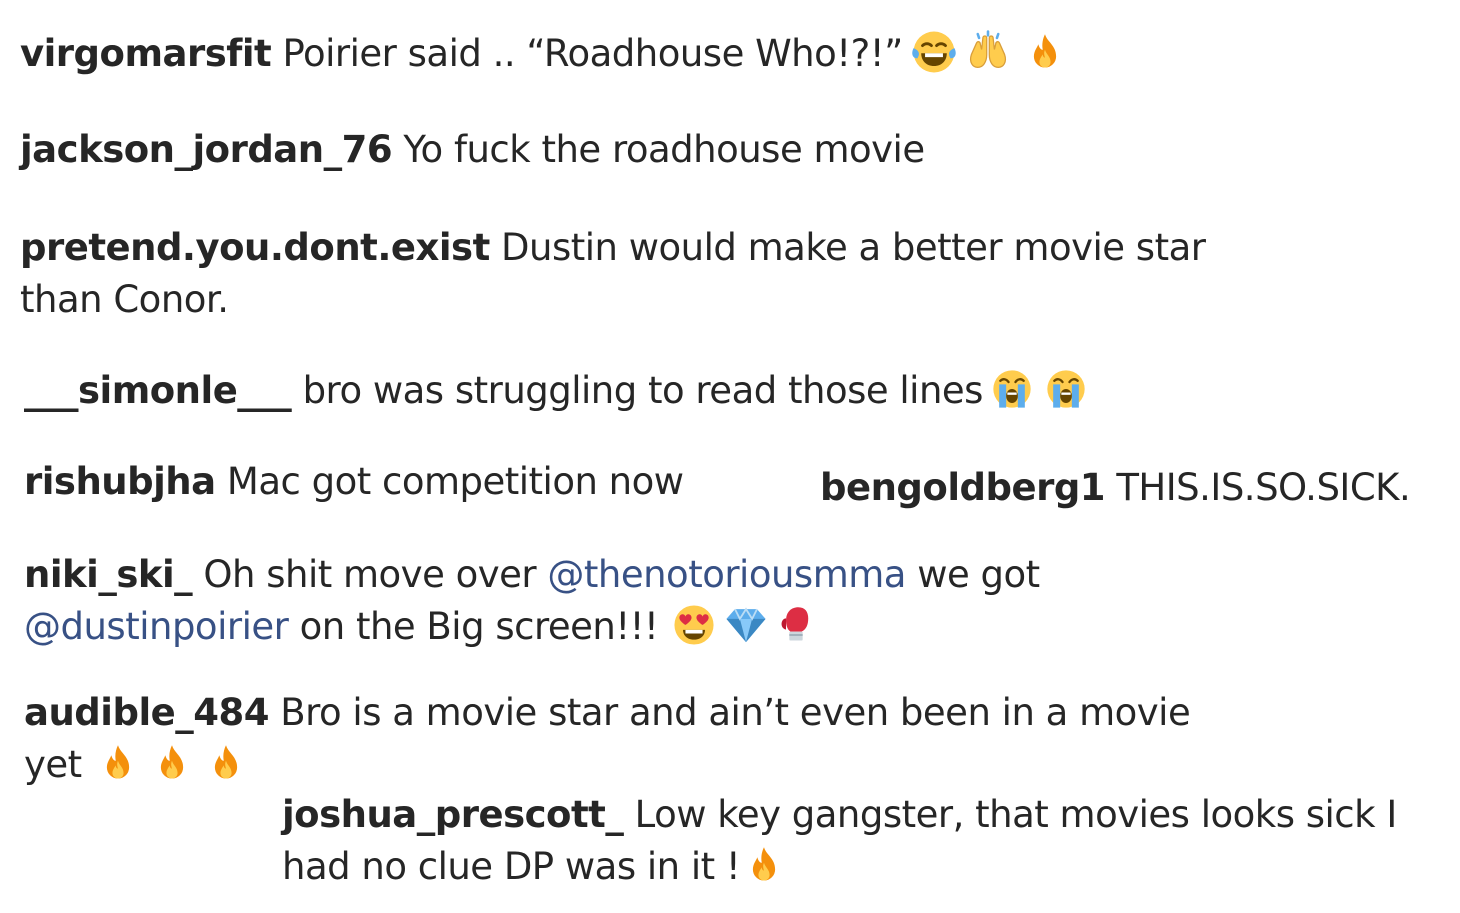  I want to click on comment-text: Poirier said .. “Roadhouse Who!?!”, so click(592, 53).